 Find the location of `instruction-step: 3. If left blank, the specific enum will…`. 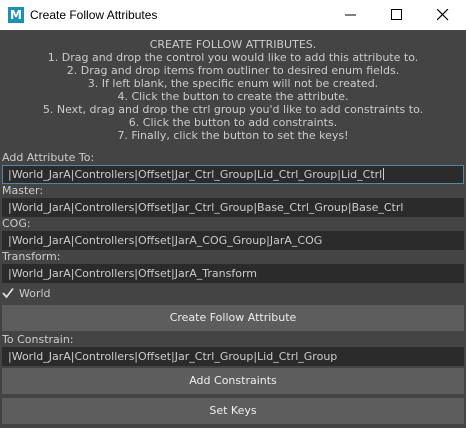

instruction-step: 3. If left blank, the specific enum will… is located at coordinates (233, 83).